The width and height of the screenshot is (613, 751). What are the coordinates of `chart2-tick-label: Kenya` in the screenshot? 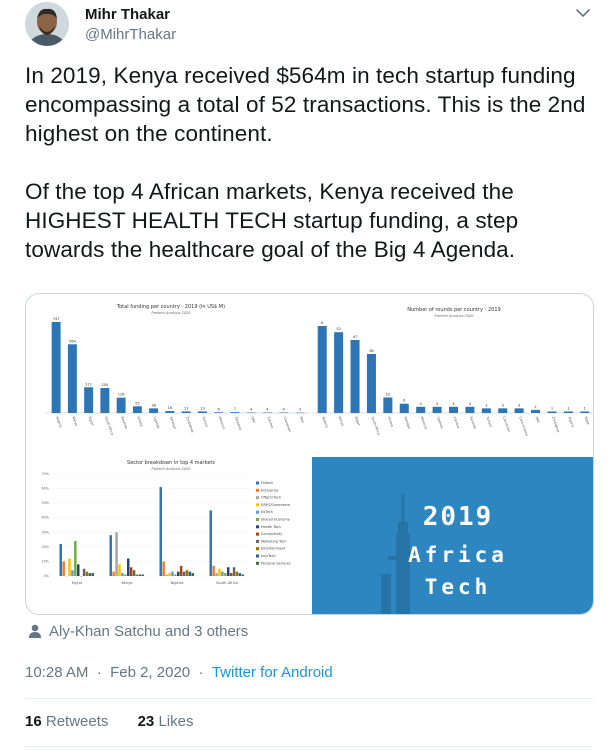 It's located at (341, 421).